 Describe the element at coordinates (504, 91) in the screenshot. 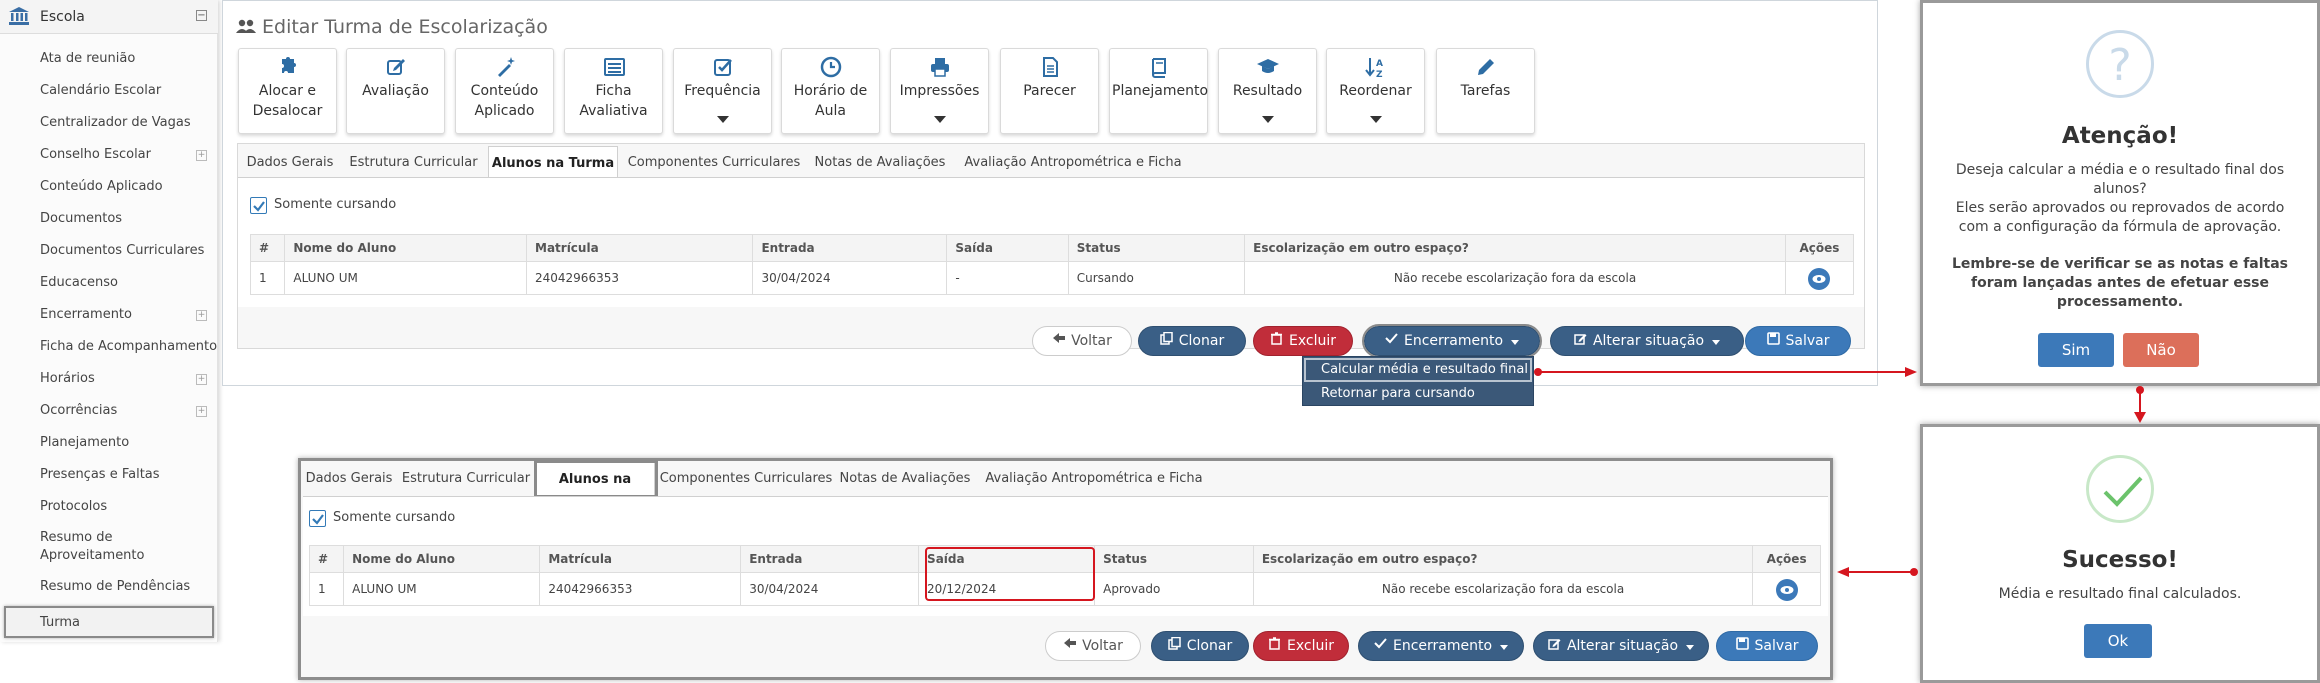

I see `toolbar-conte-dobutton: Conteúdo Aplicado` at that location.